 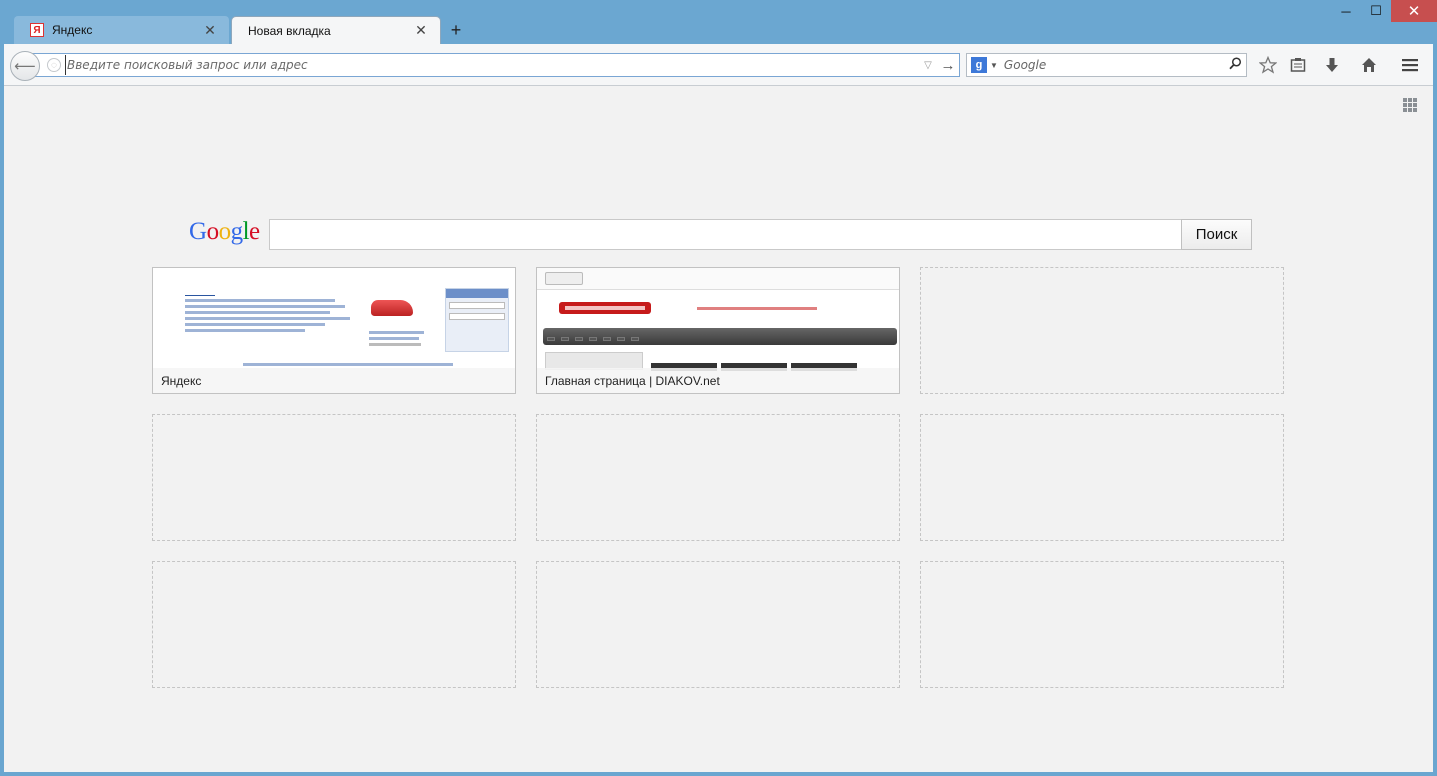 I want to click on back-arrow-icon: ⟵, so click(x=25, y=66).